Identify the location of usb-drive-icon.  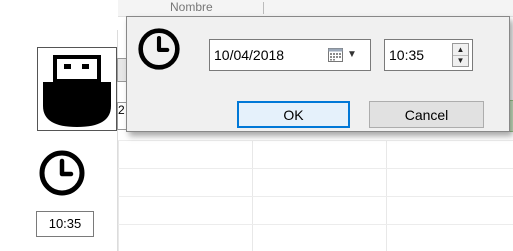
(77, 91).